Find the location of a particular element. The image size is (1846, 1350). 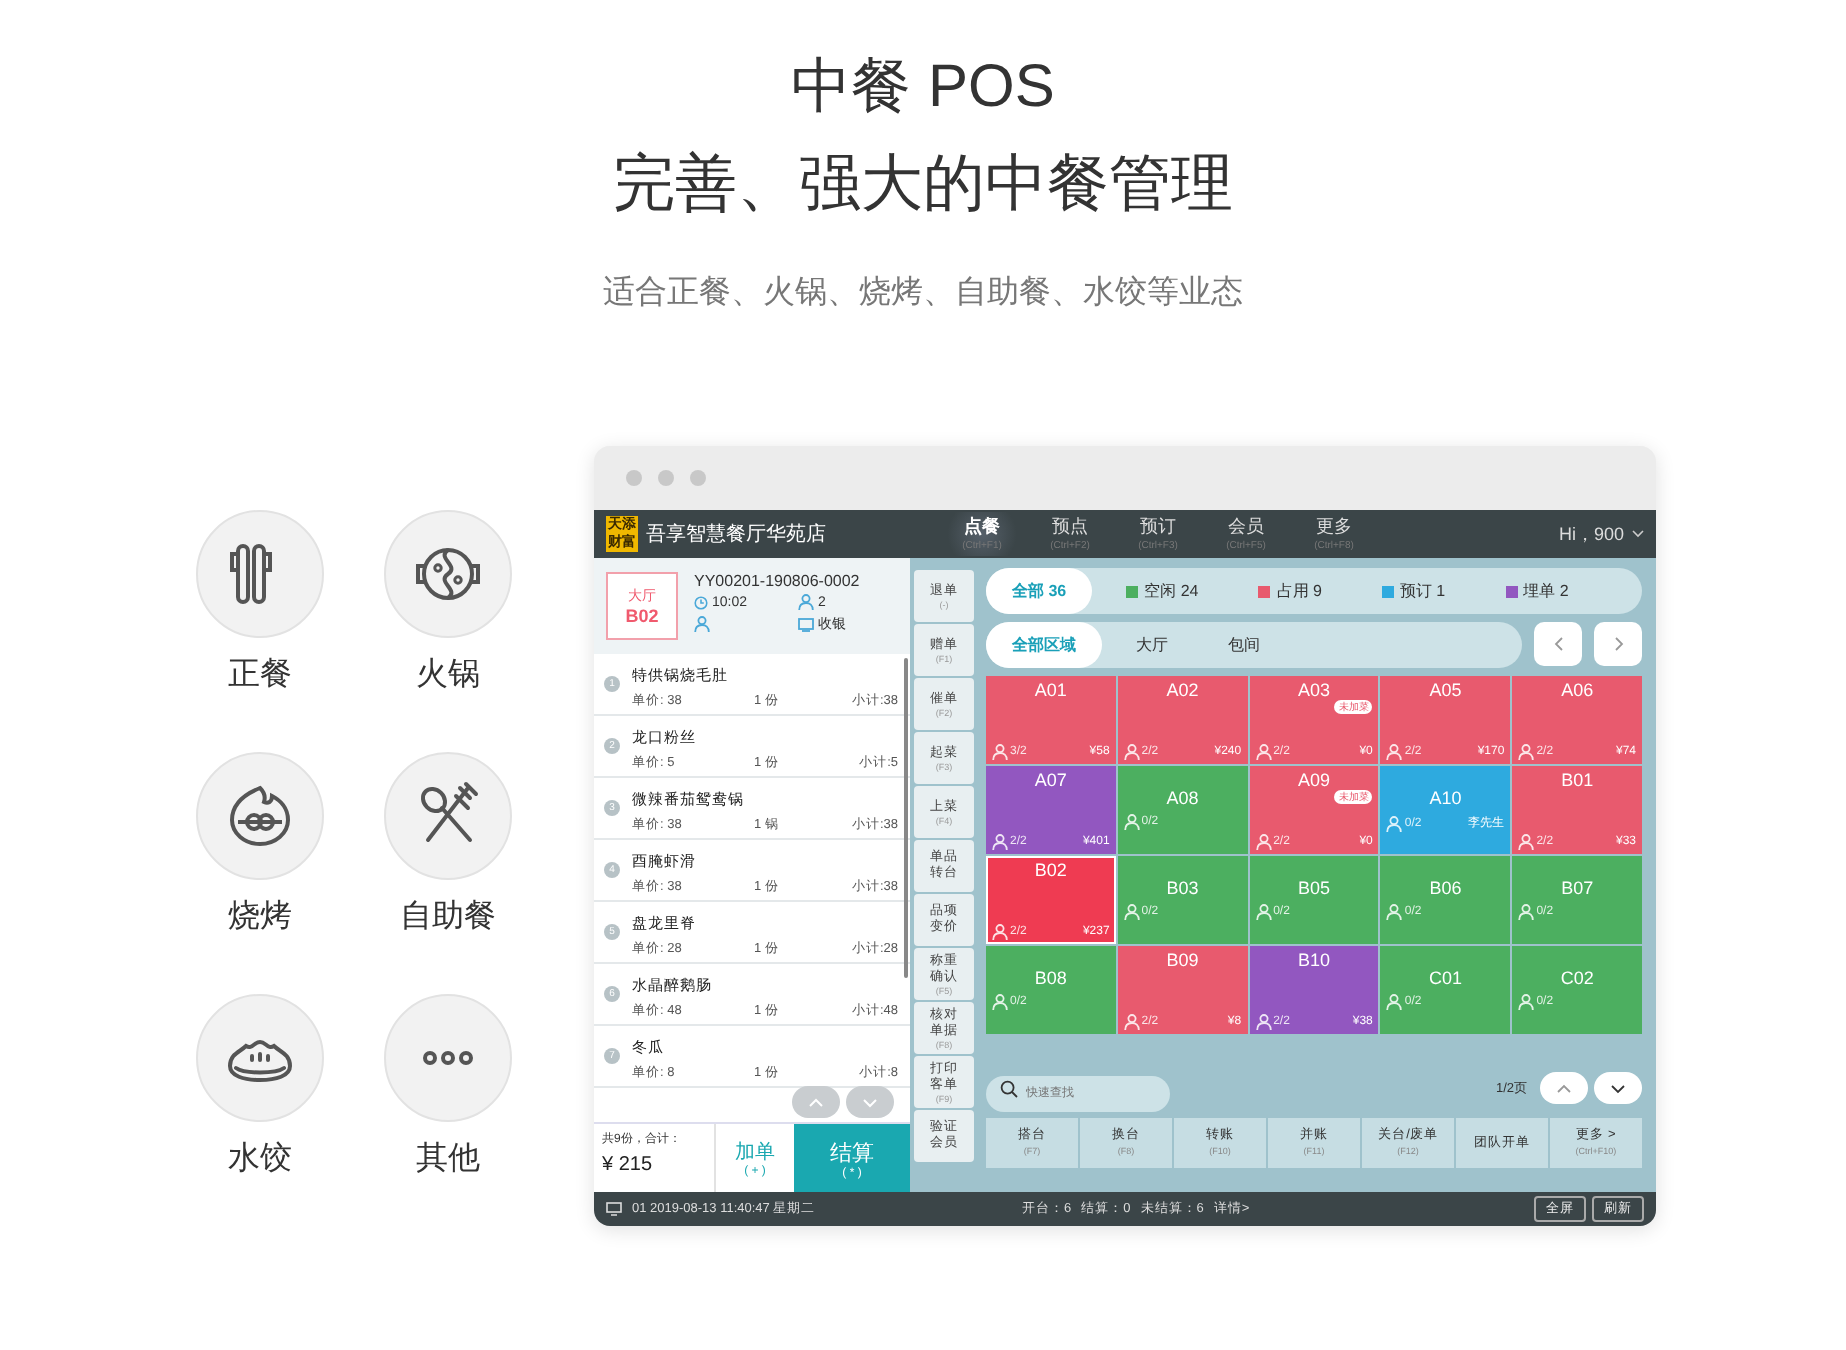

clock-icon is located at coordinates (701, 602).